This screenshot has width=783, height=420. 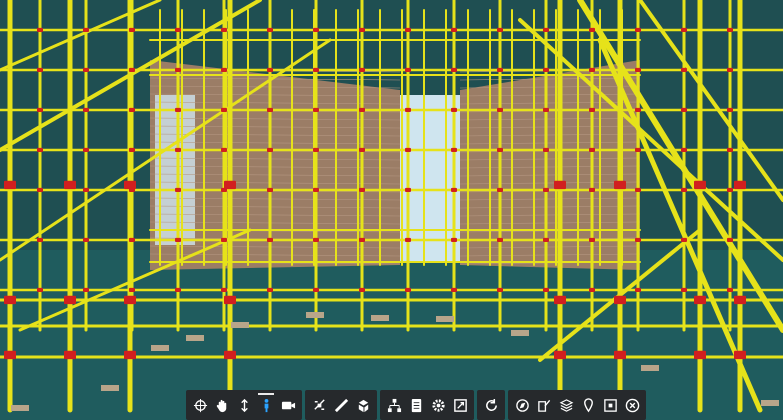 I want to click on settings-gear-icon, so click(x=438, y=405).